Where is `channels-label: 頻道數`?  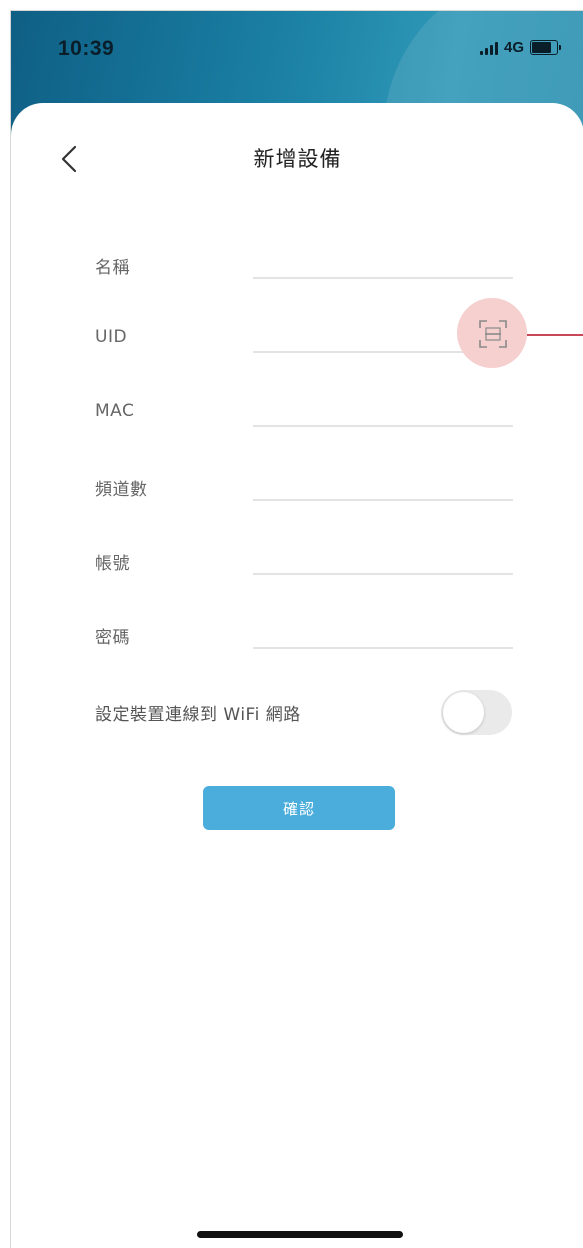
channels-label: 頻道數 is located at coordinates (121, 490).